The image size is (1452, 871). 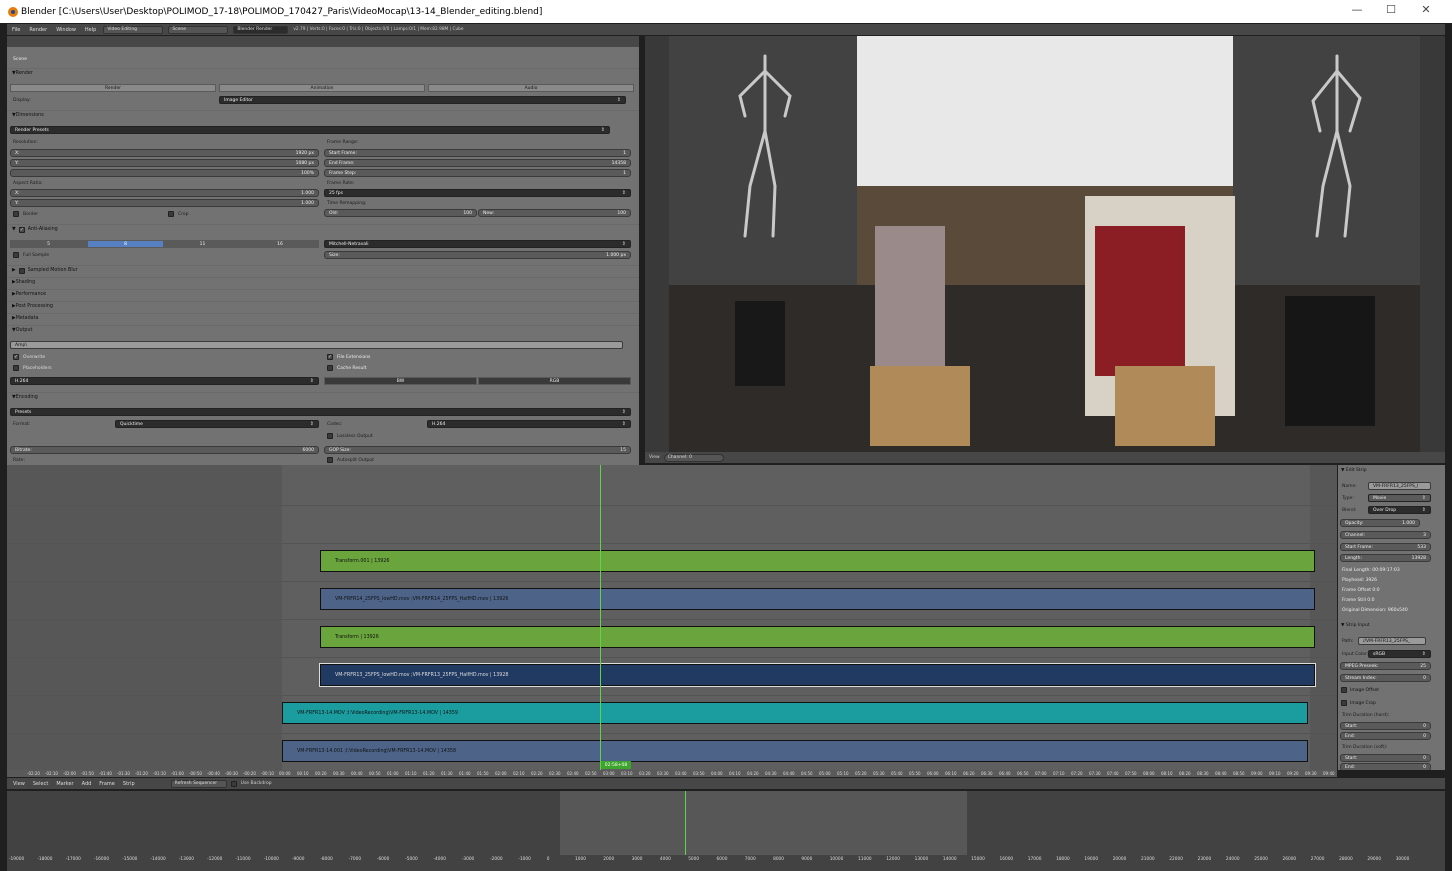 I want to click on panel-motion-blur-header: ▶ Sampled Motion Blur, so click(x=323, y=270).